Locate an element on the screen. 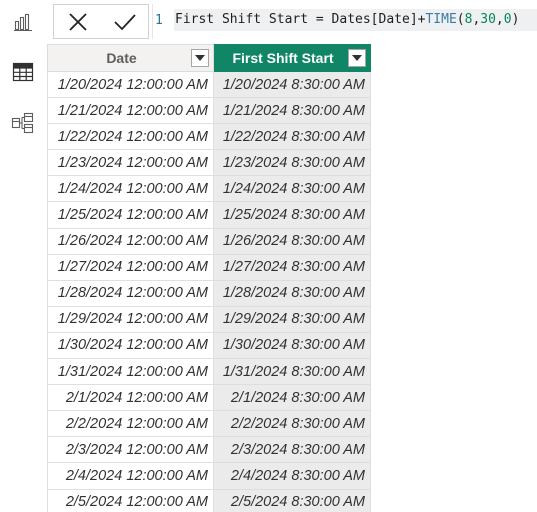 Image resolution: width=537 pixels, height=512 pixels. bar-chart-icon is located at coordinates (23, 22).